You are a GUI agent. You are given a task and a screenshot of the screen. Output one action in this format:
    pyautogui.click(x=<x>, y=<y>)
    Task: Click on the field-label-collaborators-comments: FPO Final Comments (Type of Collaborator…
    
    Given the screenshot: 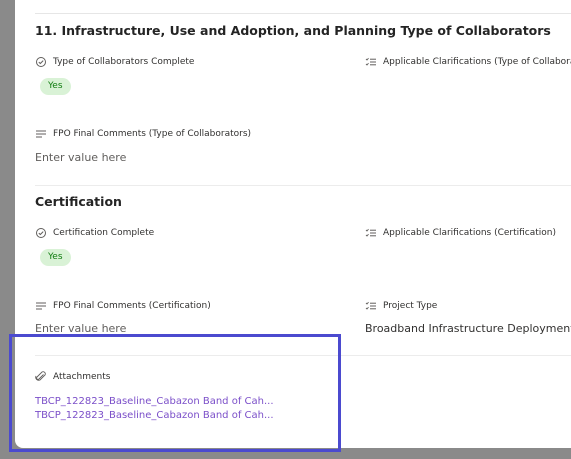 What is the action you would take?
    pyautogui.click(x=143, y=134)
    